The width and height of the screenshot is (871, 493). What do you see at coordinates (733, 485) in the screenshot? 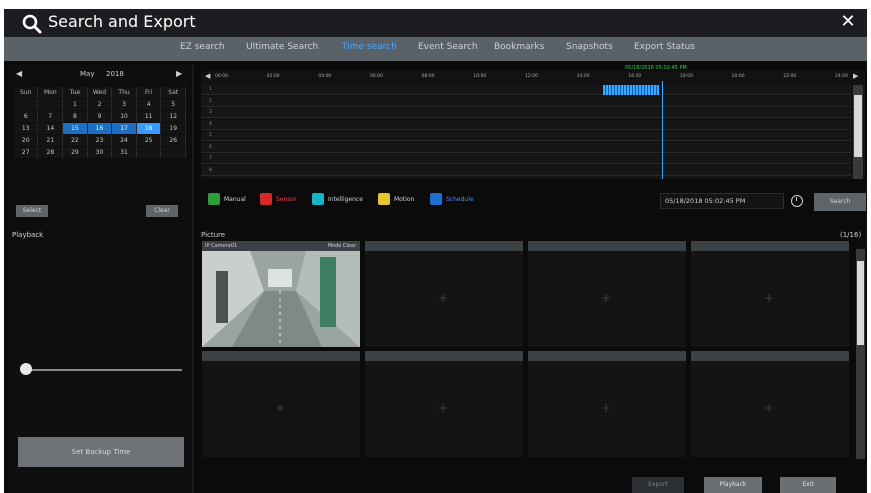
I see `playback-button: Playback` at bounding box center [733, 485].